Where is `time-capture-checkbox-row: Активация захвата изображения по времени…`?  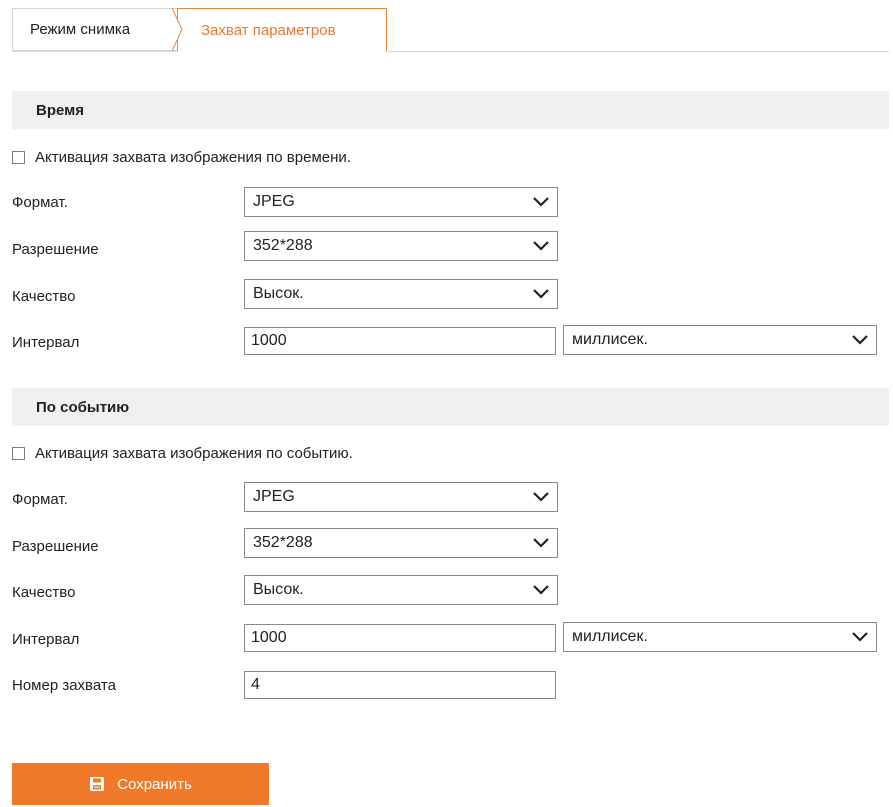
time-capture-checkbox-row: Активация захвата изображения по времени… is located at coordinates (181, 157).